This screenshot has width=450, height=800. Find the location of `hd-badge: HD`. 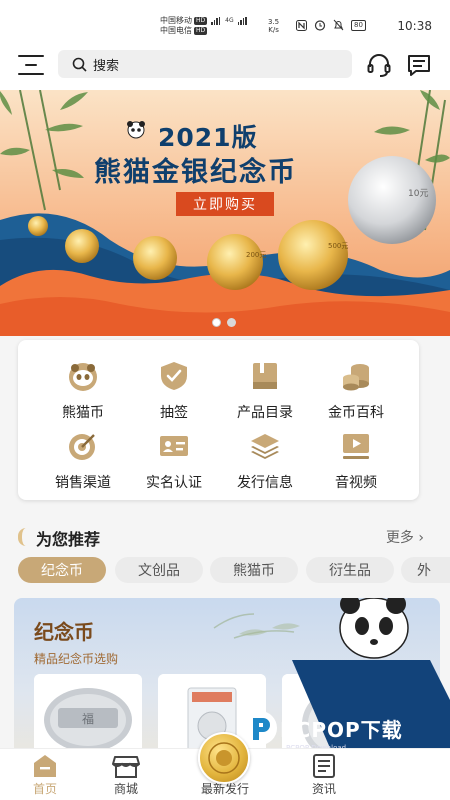

hd-badge: HD is located at coordinates (201, 21).